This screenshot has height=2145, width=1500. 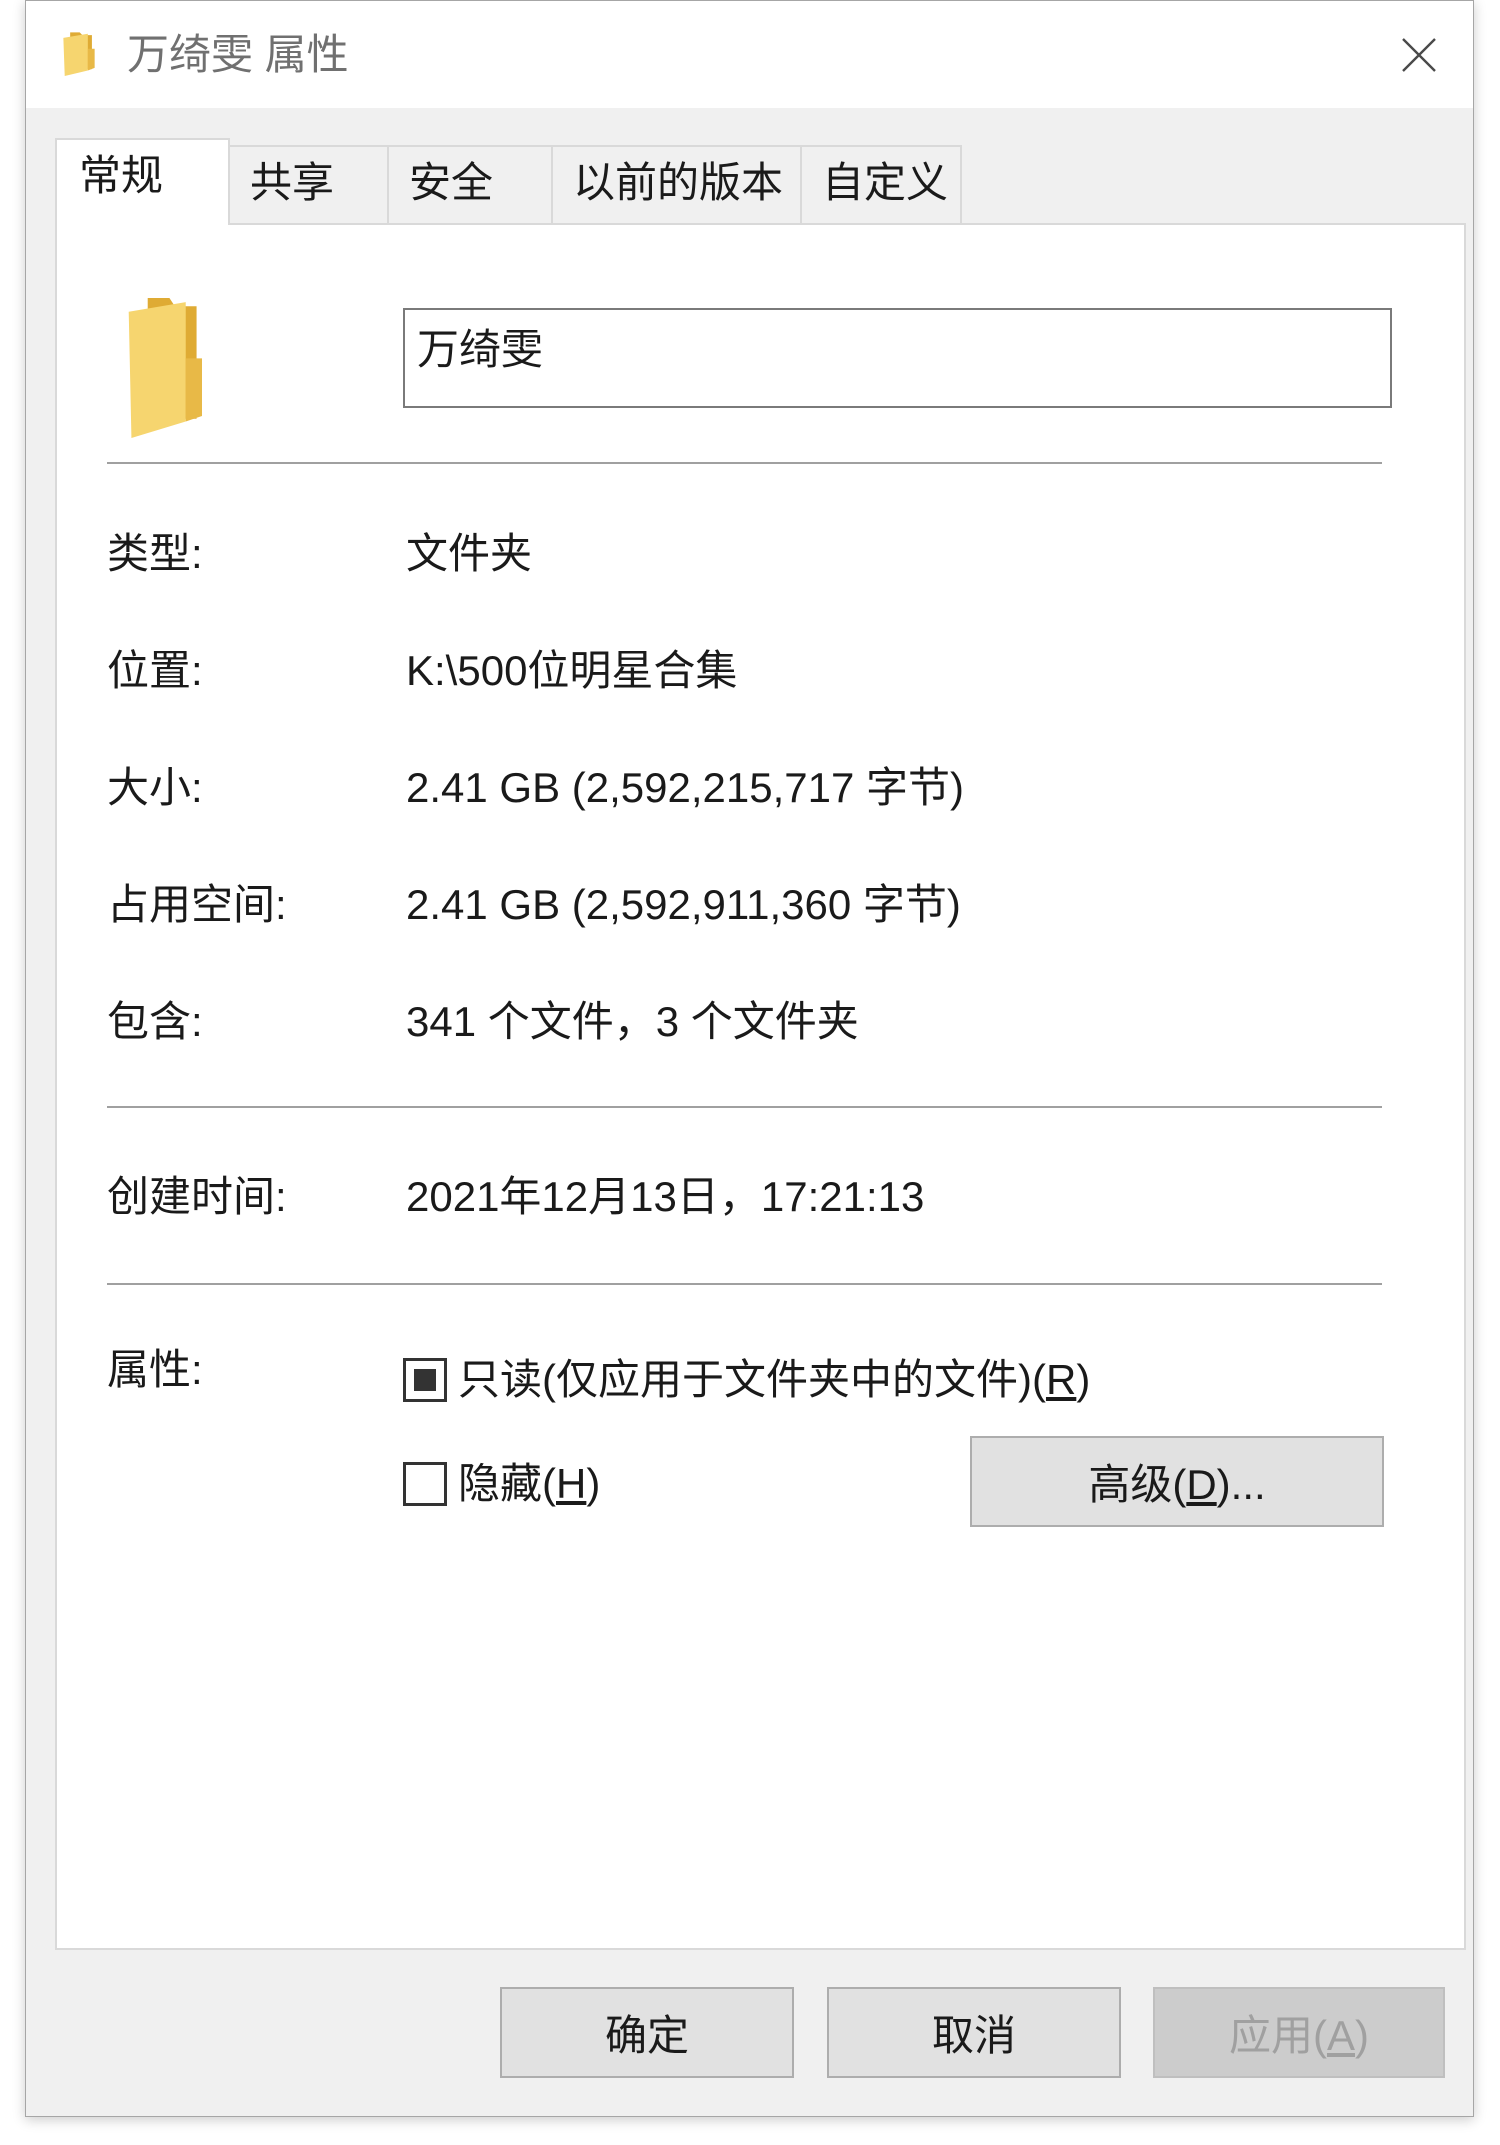 I want to click on detail-row-contains: 包含: 341 个文件，3 个文件夹, so click(x=744, y=1018).